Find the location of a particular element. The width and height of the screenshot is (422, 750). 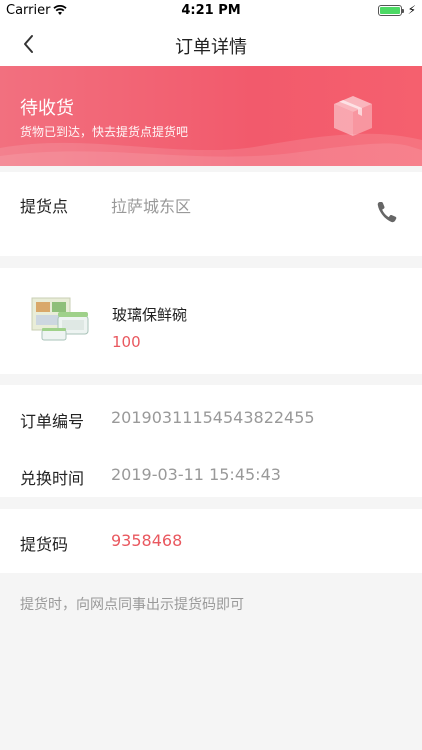

pickup-instruction-note: 提货时，向网点同事出示提货码即可 is located at coordinates (132, 605).